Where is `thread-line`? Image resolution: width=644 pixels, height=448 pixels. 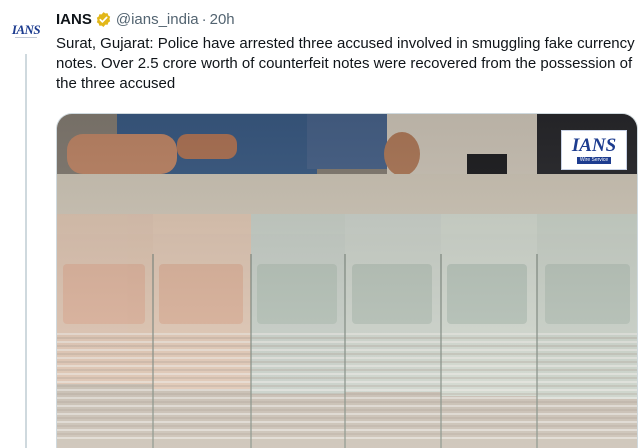 thread-line is located at coordinates (26, 251).